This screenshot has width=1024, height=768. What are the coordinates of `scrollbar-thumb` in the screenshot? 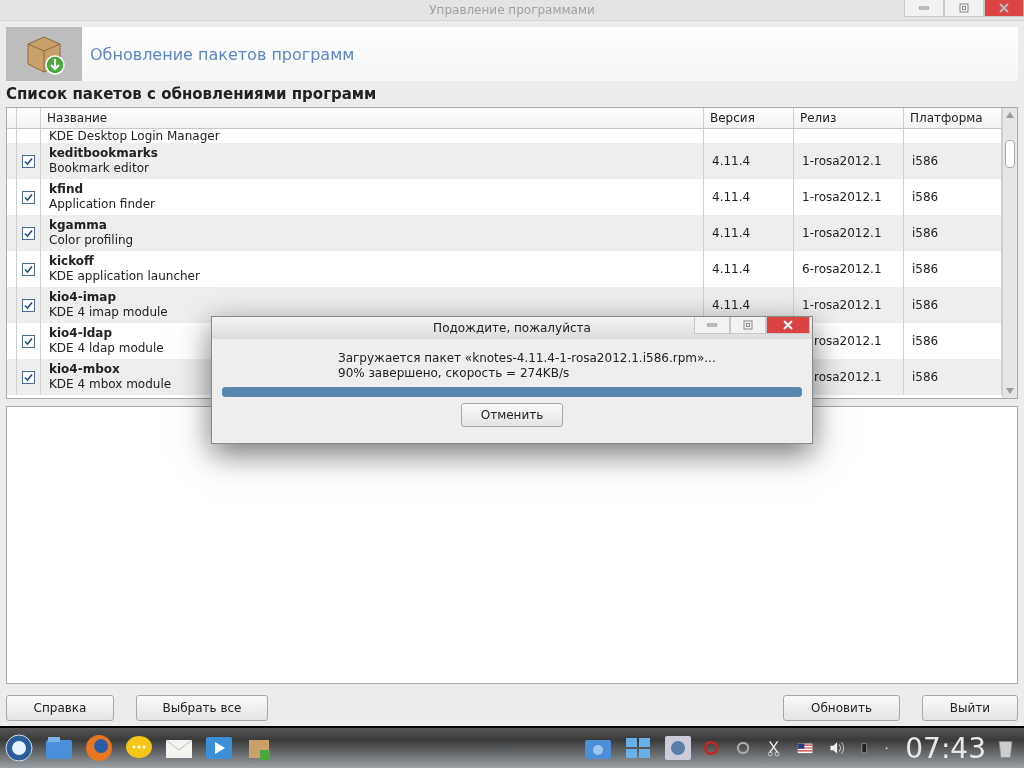 It's located at (1010, 154).